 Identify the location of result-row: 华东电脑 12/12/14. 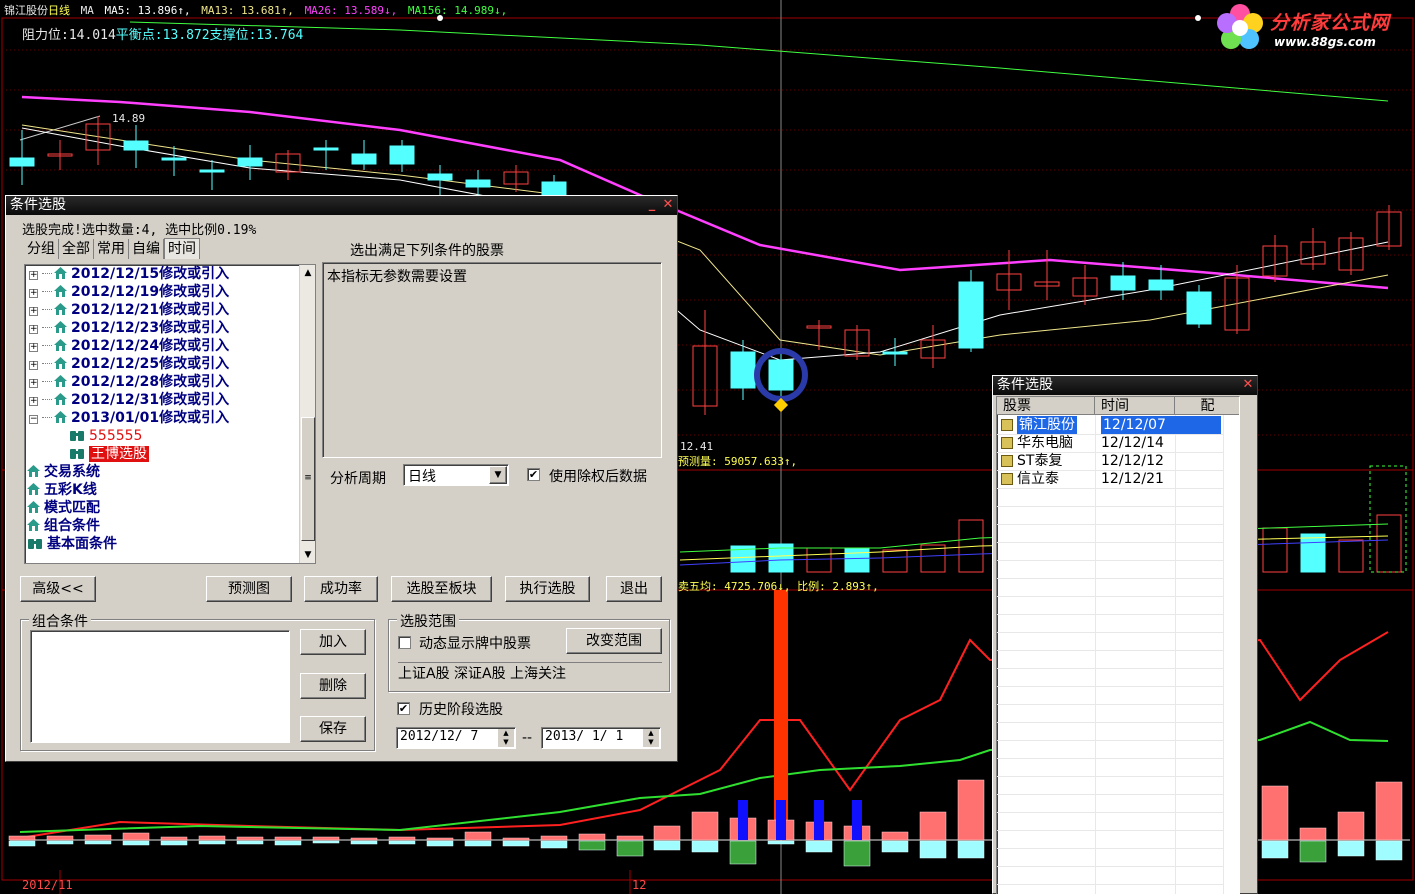
(1110, 443).